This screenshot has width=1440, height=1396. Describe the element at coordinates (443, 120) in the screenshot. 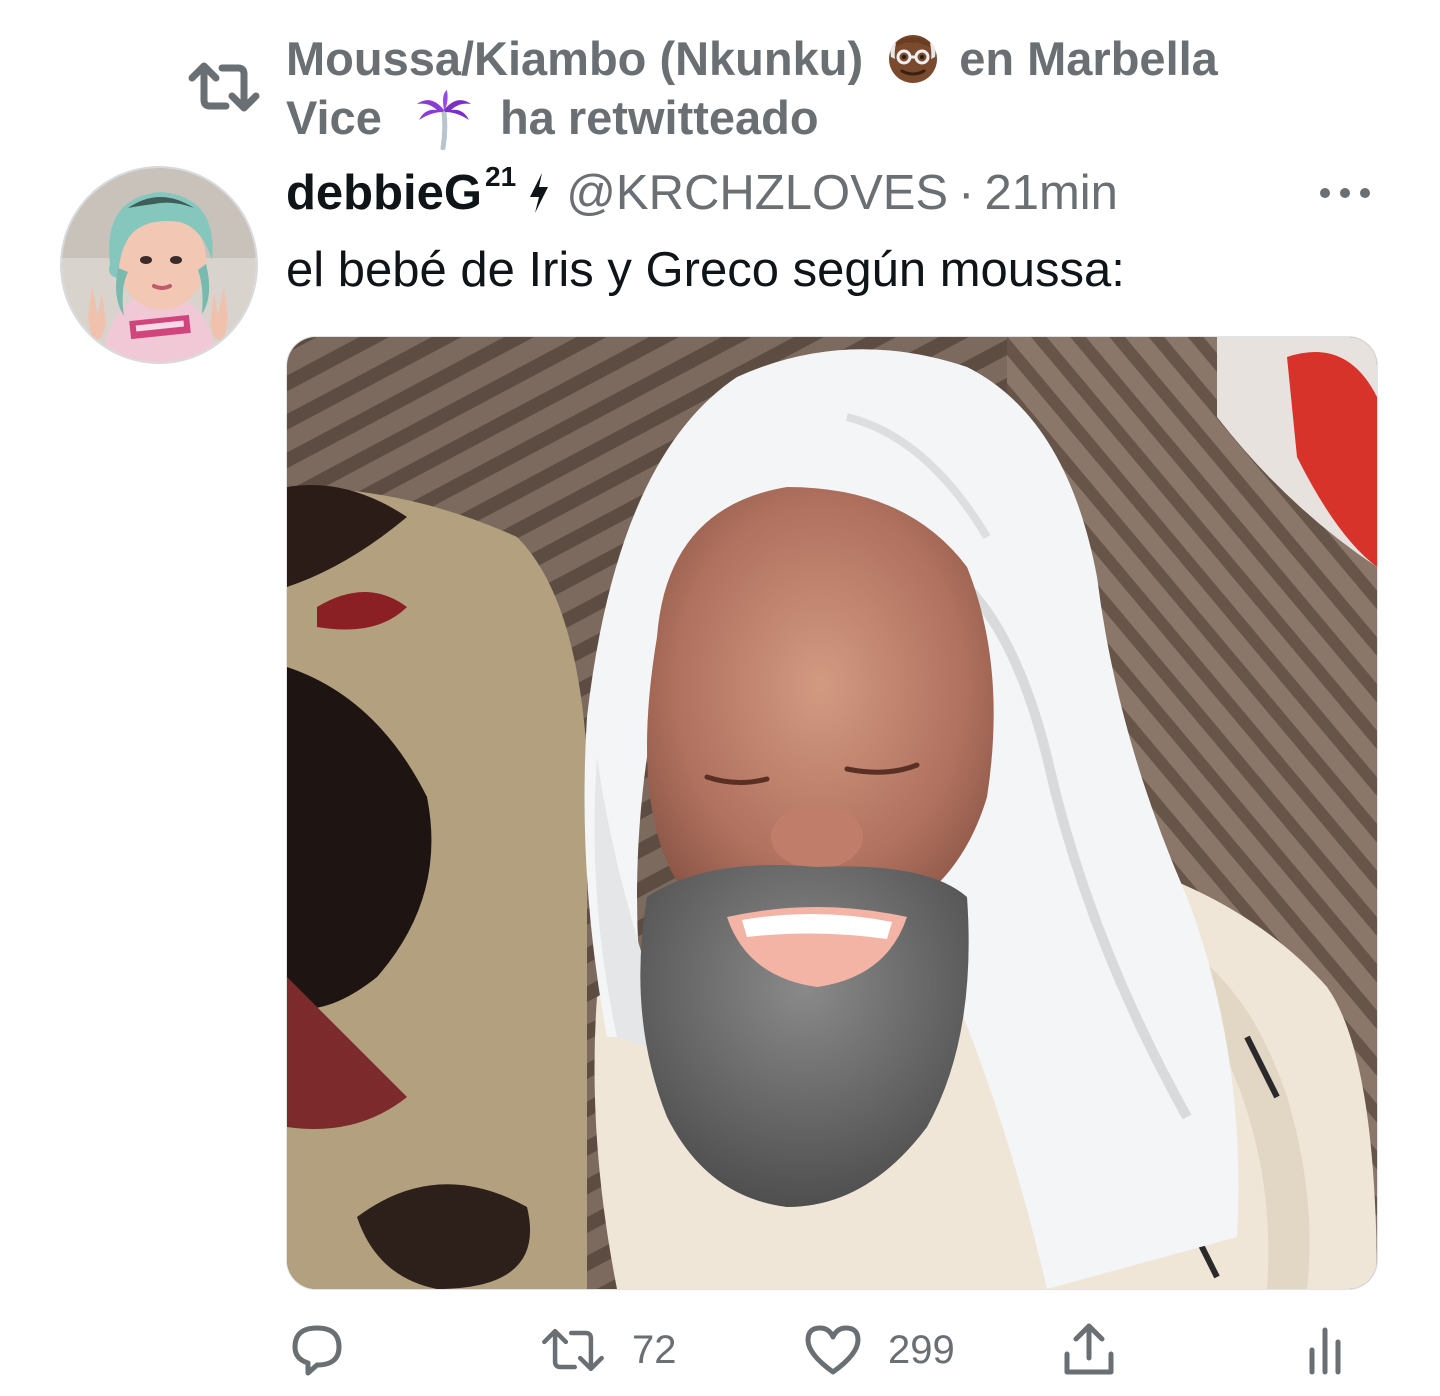

I see `palm-tree-emoji-icon` at that location.